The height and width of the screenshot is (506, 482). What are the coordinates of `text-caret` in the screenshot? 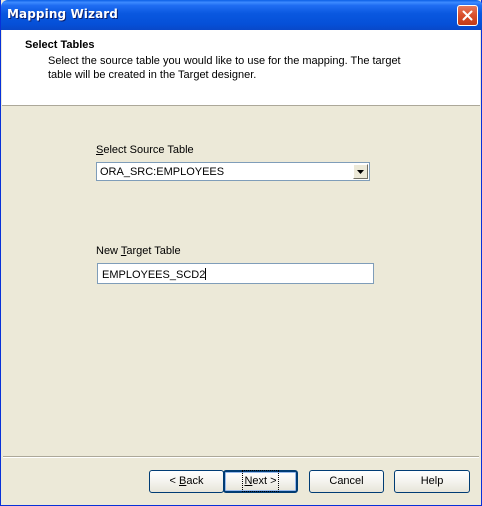 It's located at (206, 274).